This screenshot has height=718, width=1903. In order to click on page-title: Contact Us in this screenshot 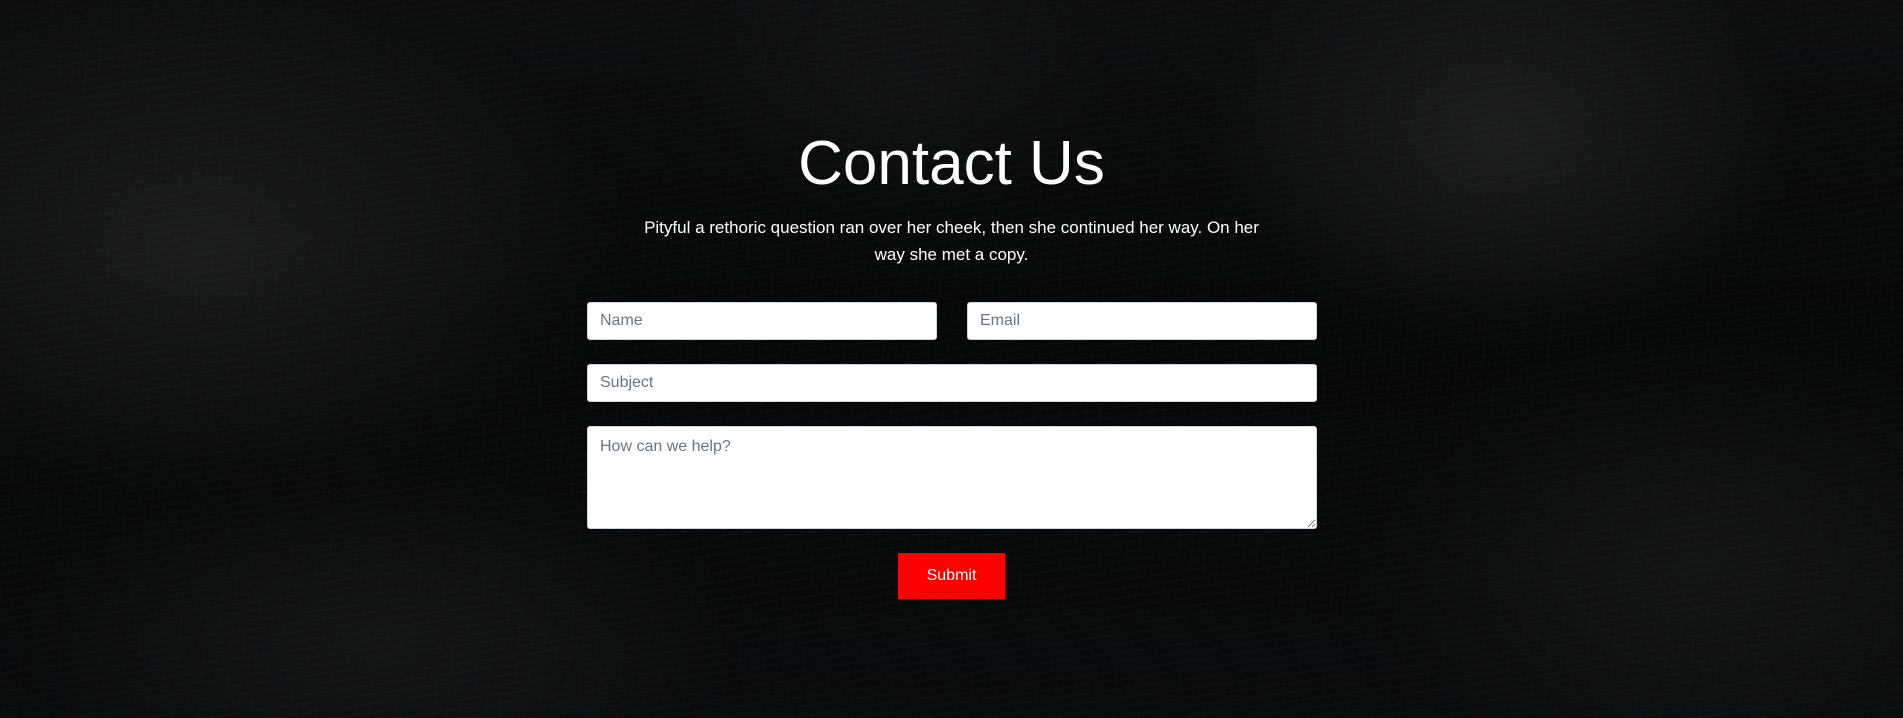, I will do `click(951, 163)`.